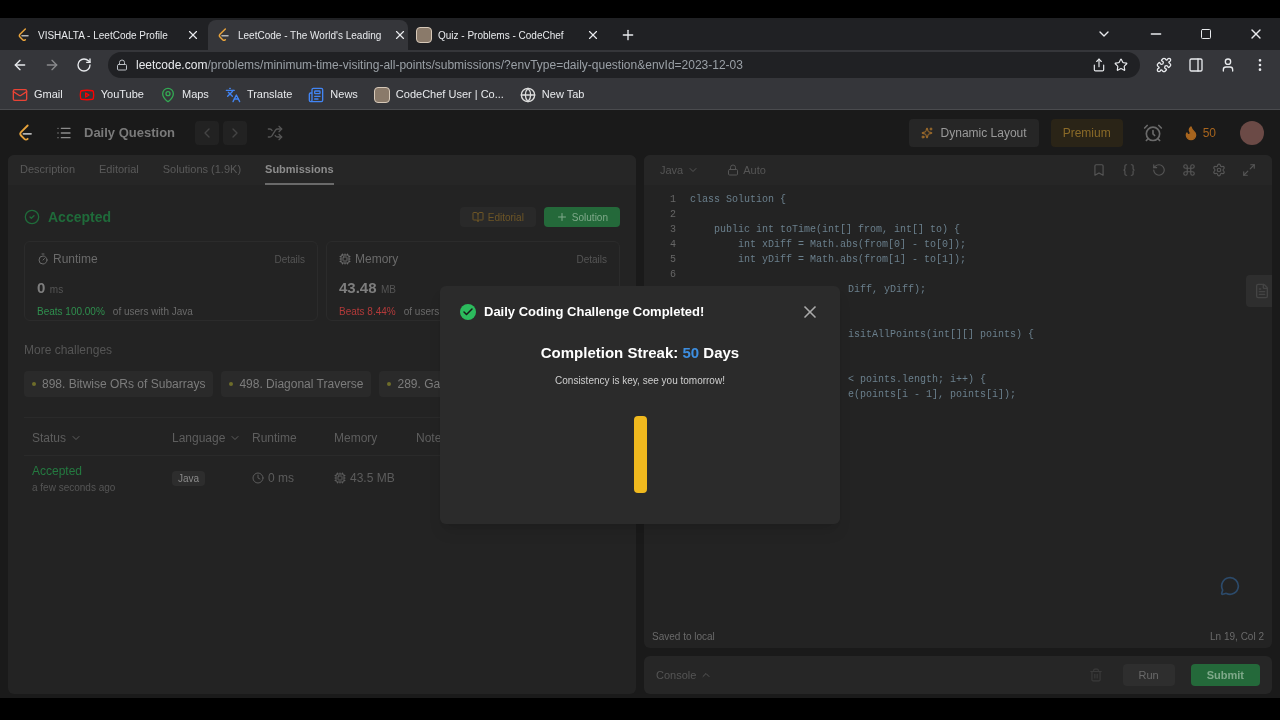  What do you see at coordinates (75, 259) in the screenshot?
I see `stat-label: Runtime` at bounding box center [75, 259].